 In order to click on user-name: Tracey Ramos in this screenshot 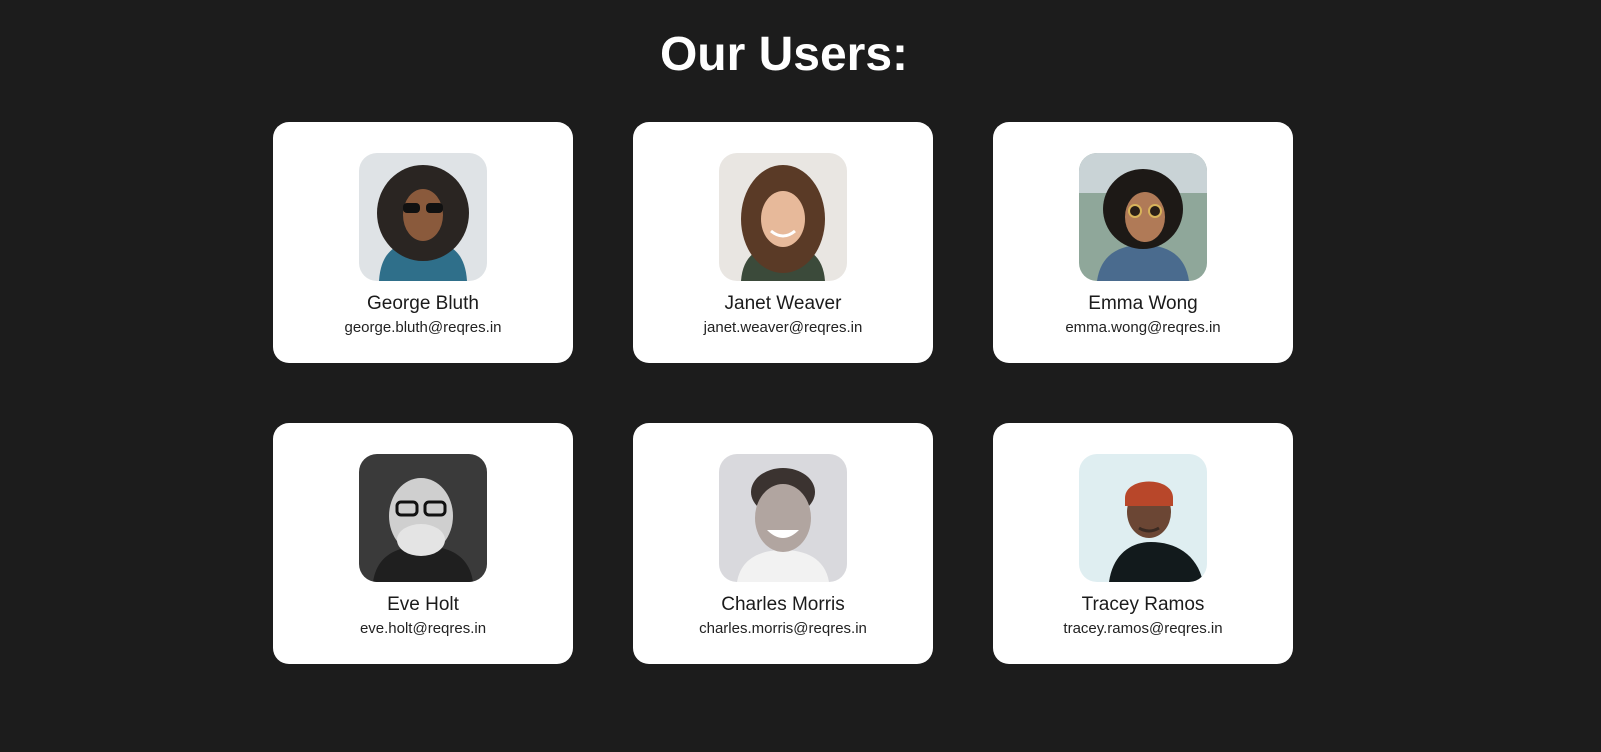, I will do `click(1143, 604)`.